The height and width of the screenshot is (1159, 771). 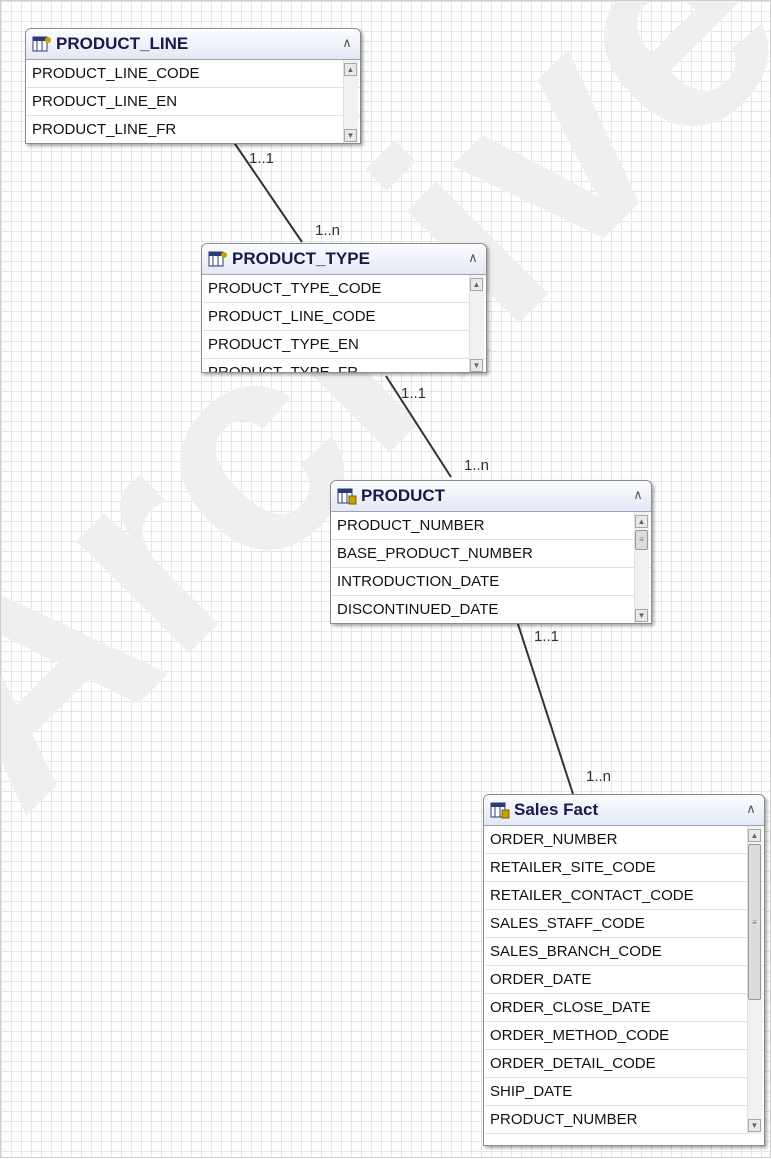 What do you see at coordinates (301, 258) in the screenshot?
I see `entity-title: PRODUCT_TYPE` at bounding box center [301, 258].